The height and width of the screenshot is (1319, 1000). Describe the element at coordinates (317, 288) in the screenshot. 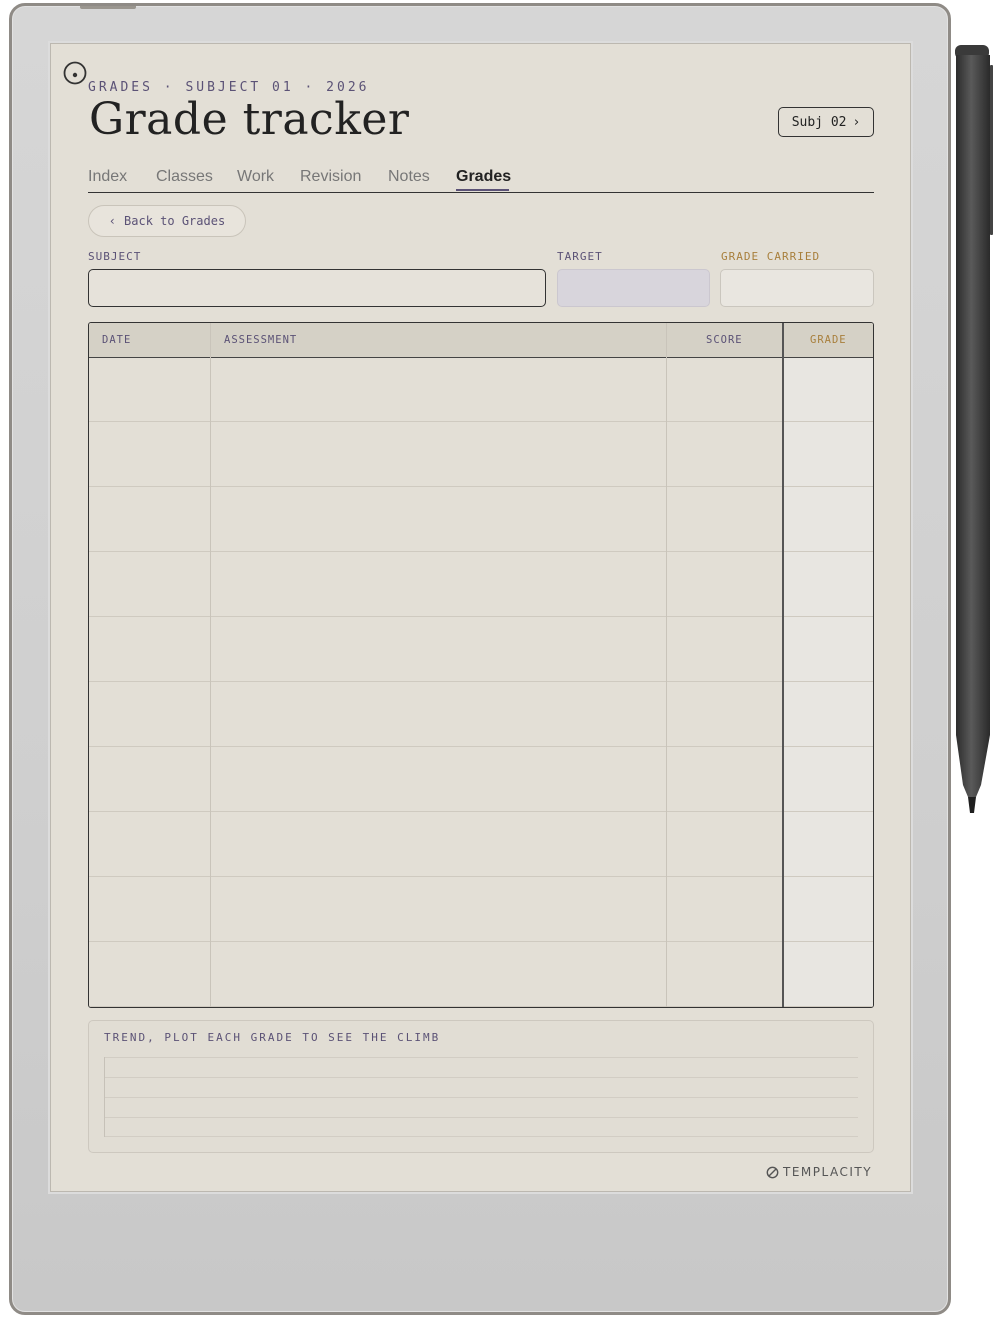

I see `subject-input` at that location.